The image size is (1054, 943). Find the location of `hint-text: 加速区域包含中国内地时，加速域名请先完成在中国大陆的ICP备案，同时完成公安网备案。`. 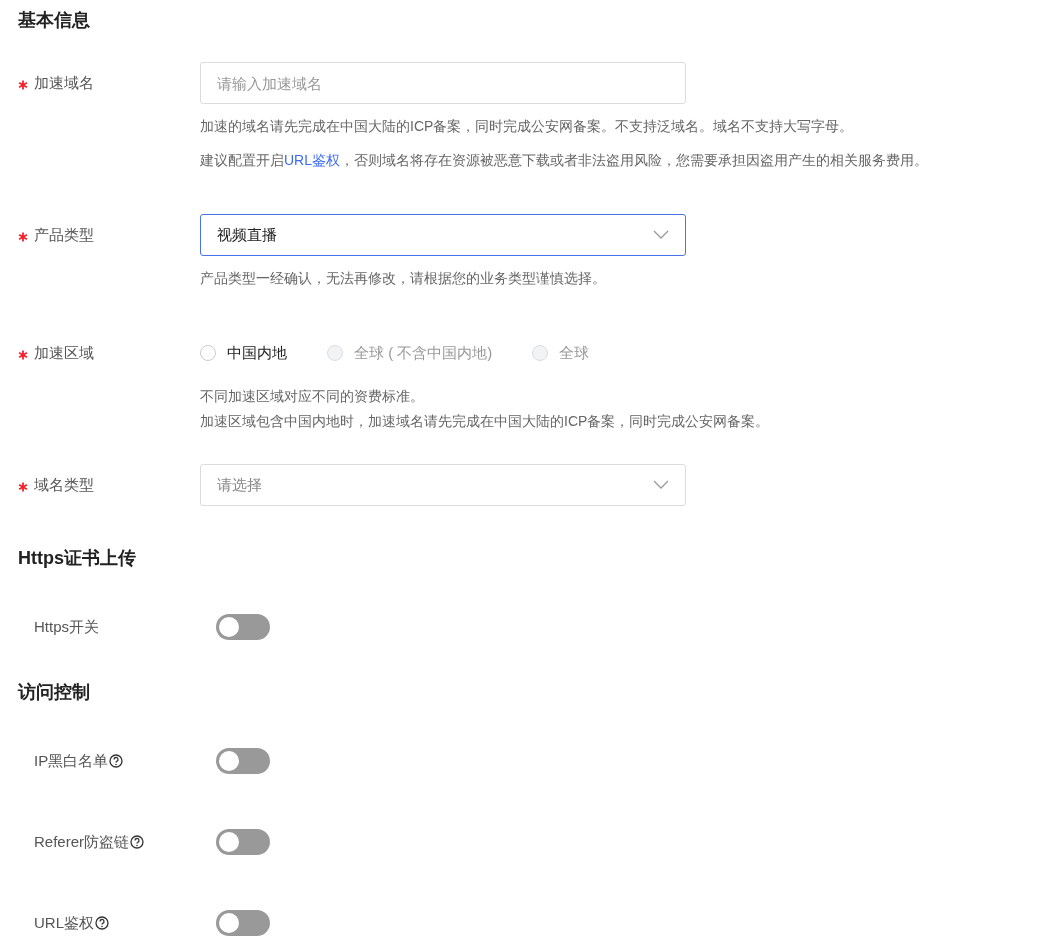

hint-text: 加速区域包含中国内地时，加速域名请先完成在中国大陆的ICP备案，同时完成公安网备案。 is located at coordinates (485, 421).